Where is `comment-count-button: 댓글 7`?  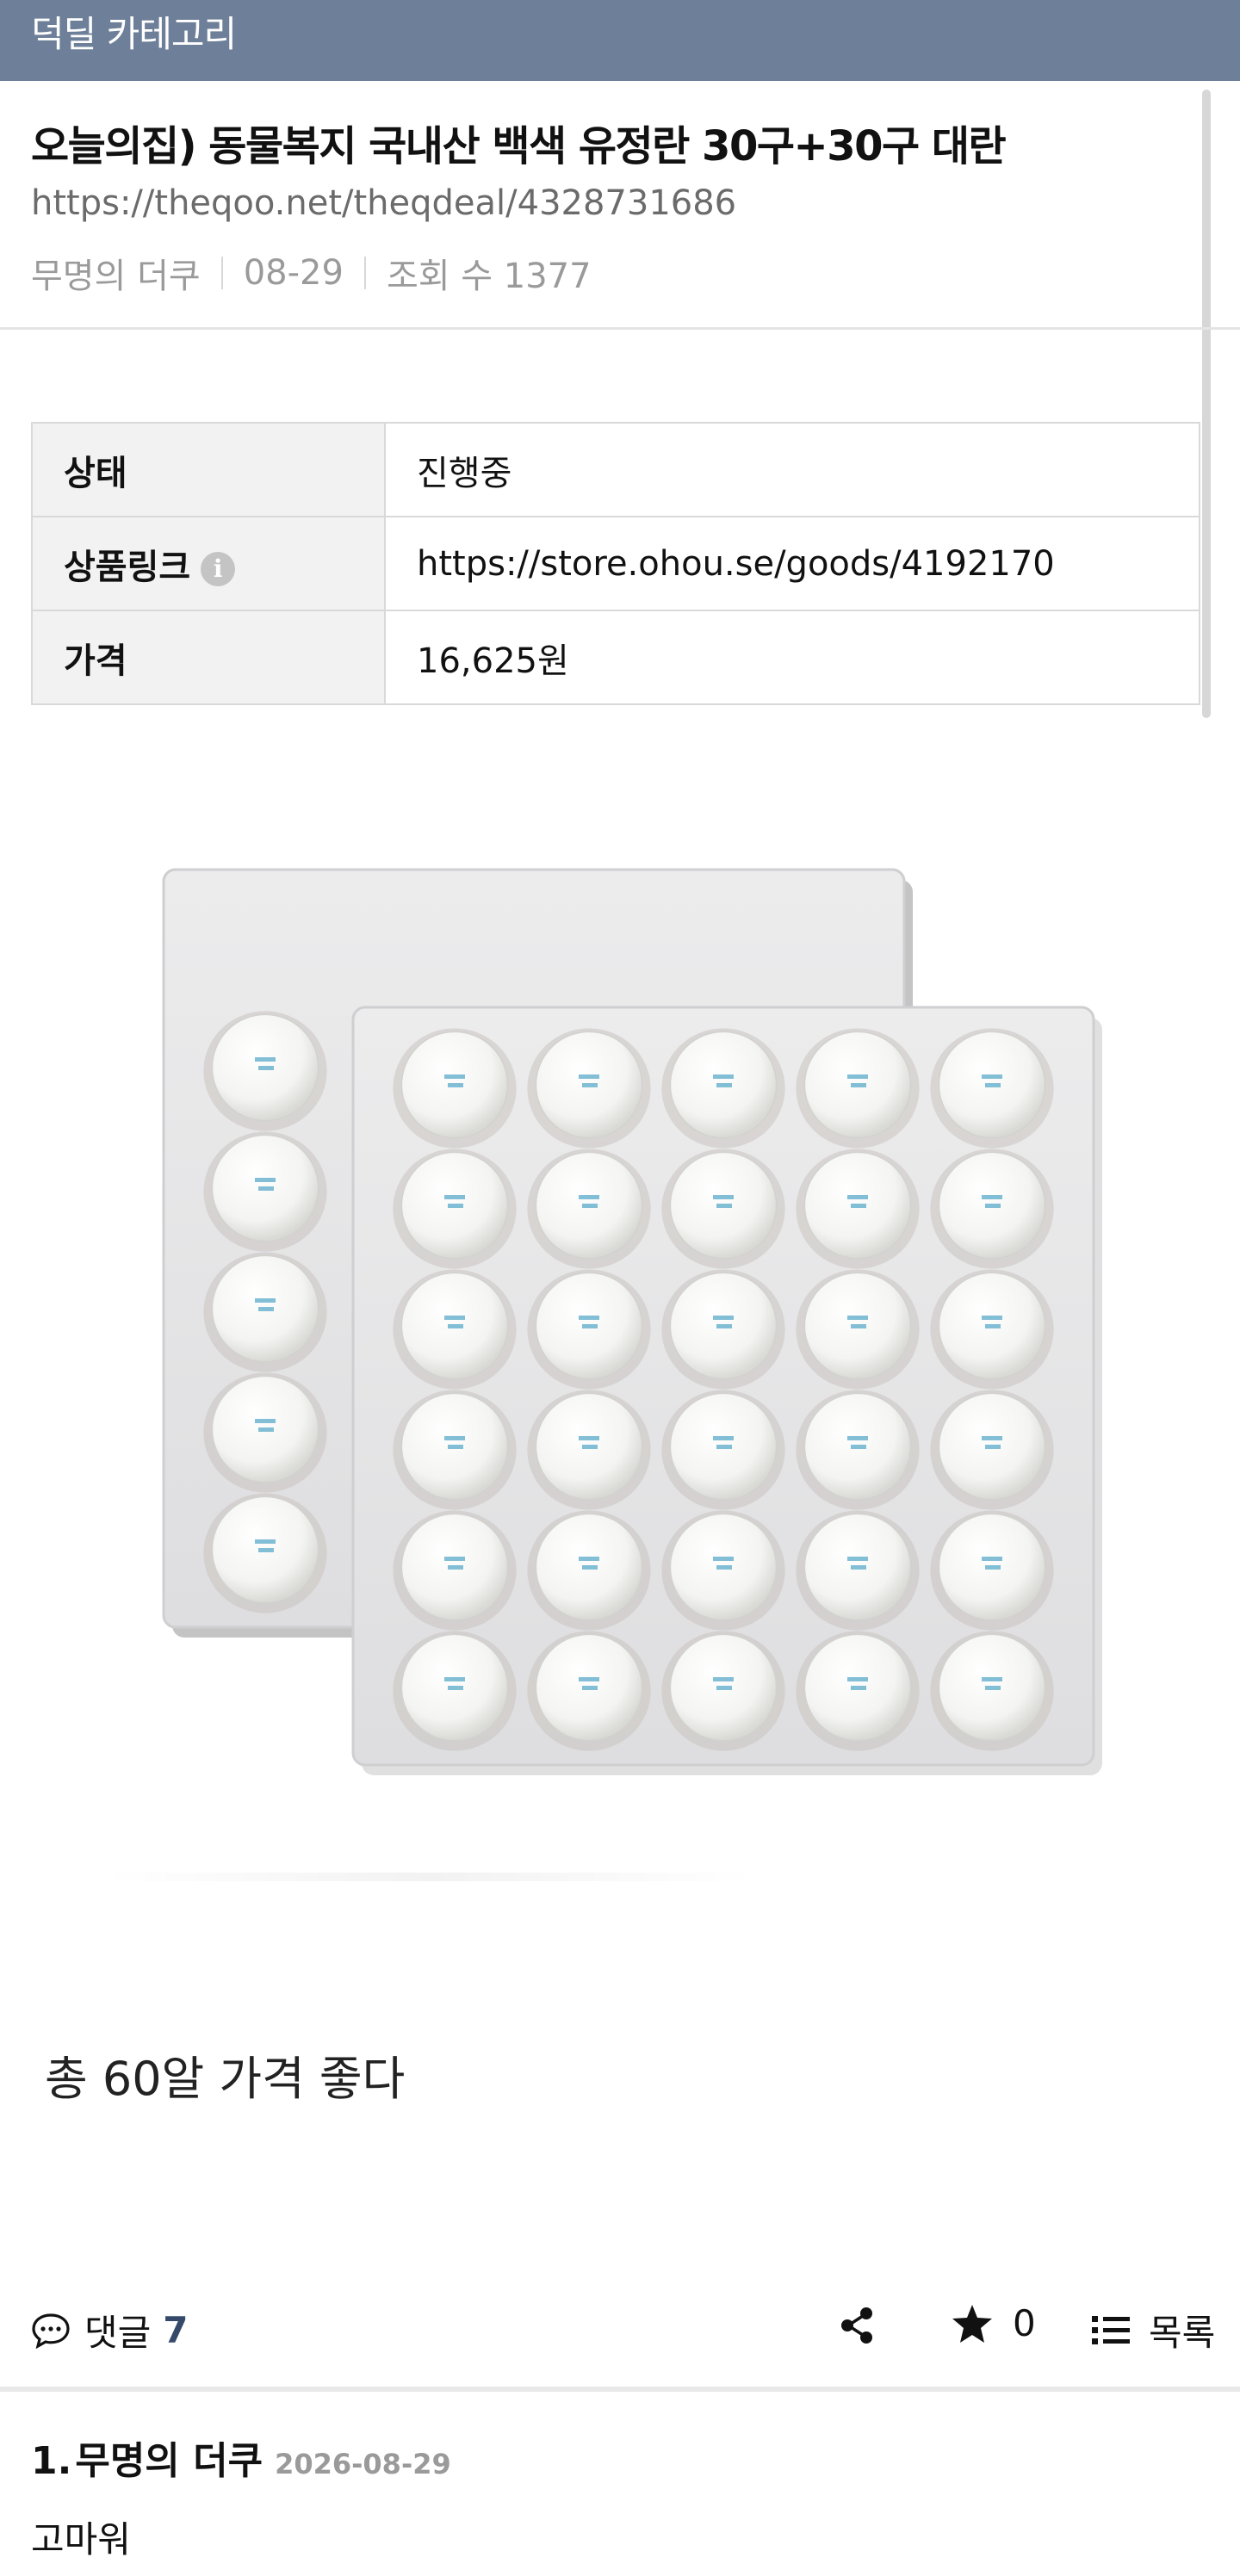
comment-count-button: 댓글 7 is located at coordinates (110, 2330).